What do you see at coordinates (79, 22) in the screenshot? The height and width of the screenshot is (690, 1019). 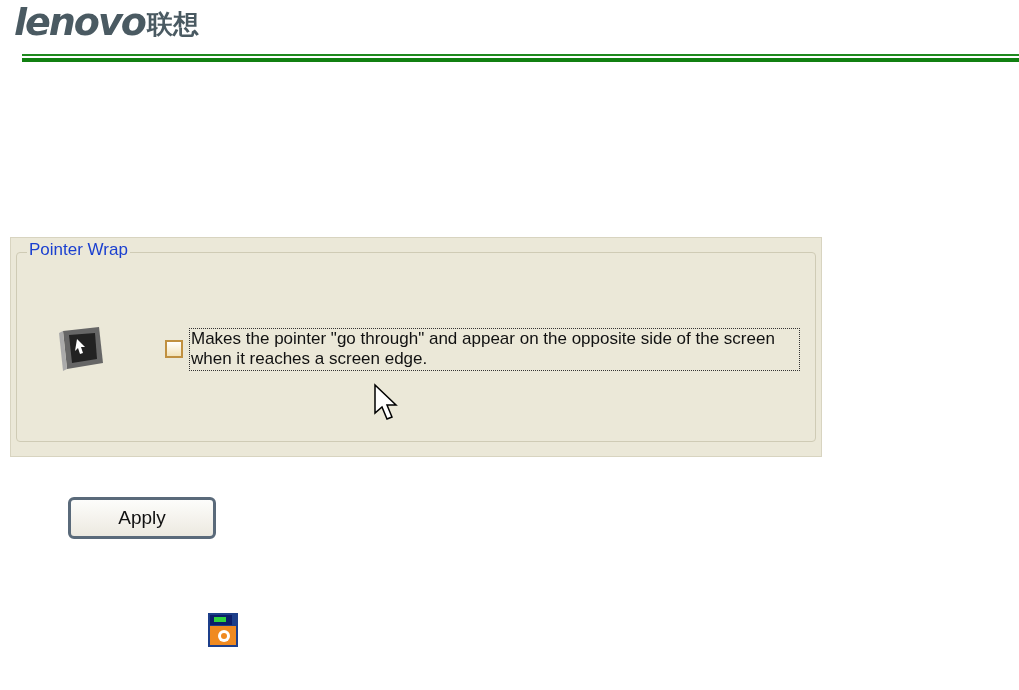 I see `logo-text: lenovo` at bounding box center [79, 22].